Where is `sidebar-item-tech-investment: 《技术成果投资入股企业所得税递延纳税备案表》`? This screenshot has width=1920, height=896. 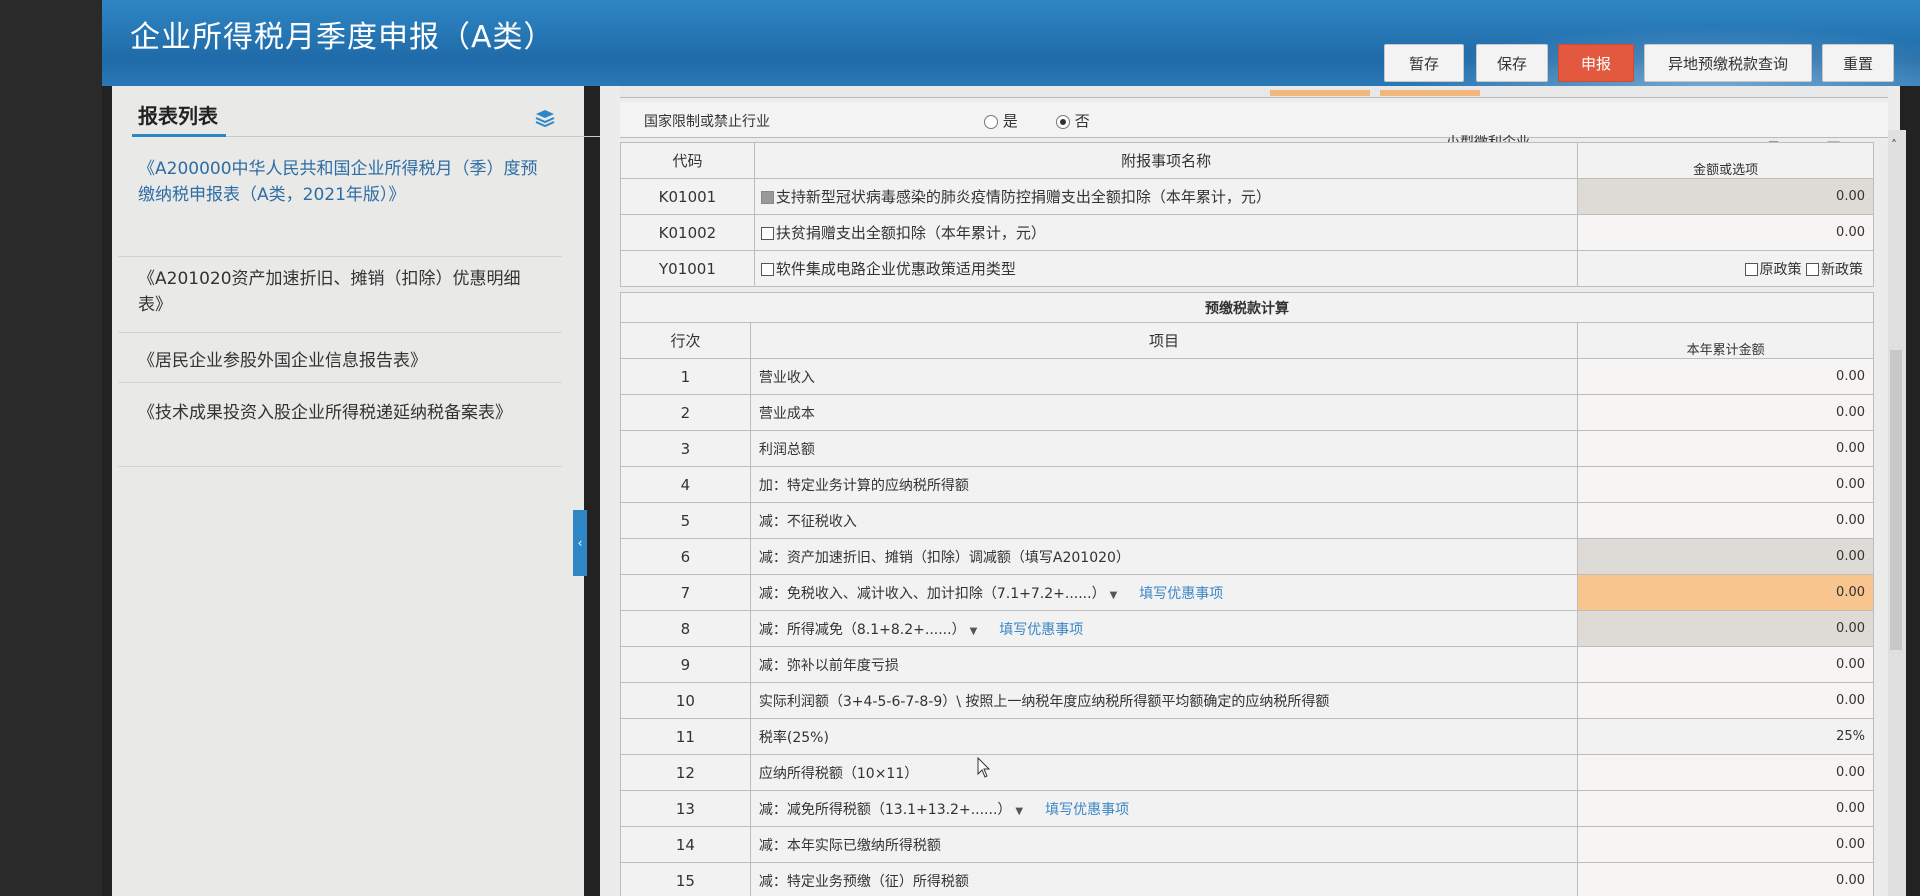 sidebar-item-tech-investment: 《技术成果投资入股企业所得税递延纳税备案表》 is located at coordinates (338, 413).